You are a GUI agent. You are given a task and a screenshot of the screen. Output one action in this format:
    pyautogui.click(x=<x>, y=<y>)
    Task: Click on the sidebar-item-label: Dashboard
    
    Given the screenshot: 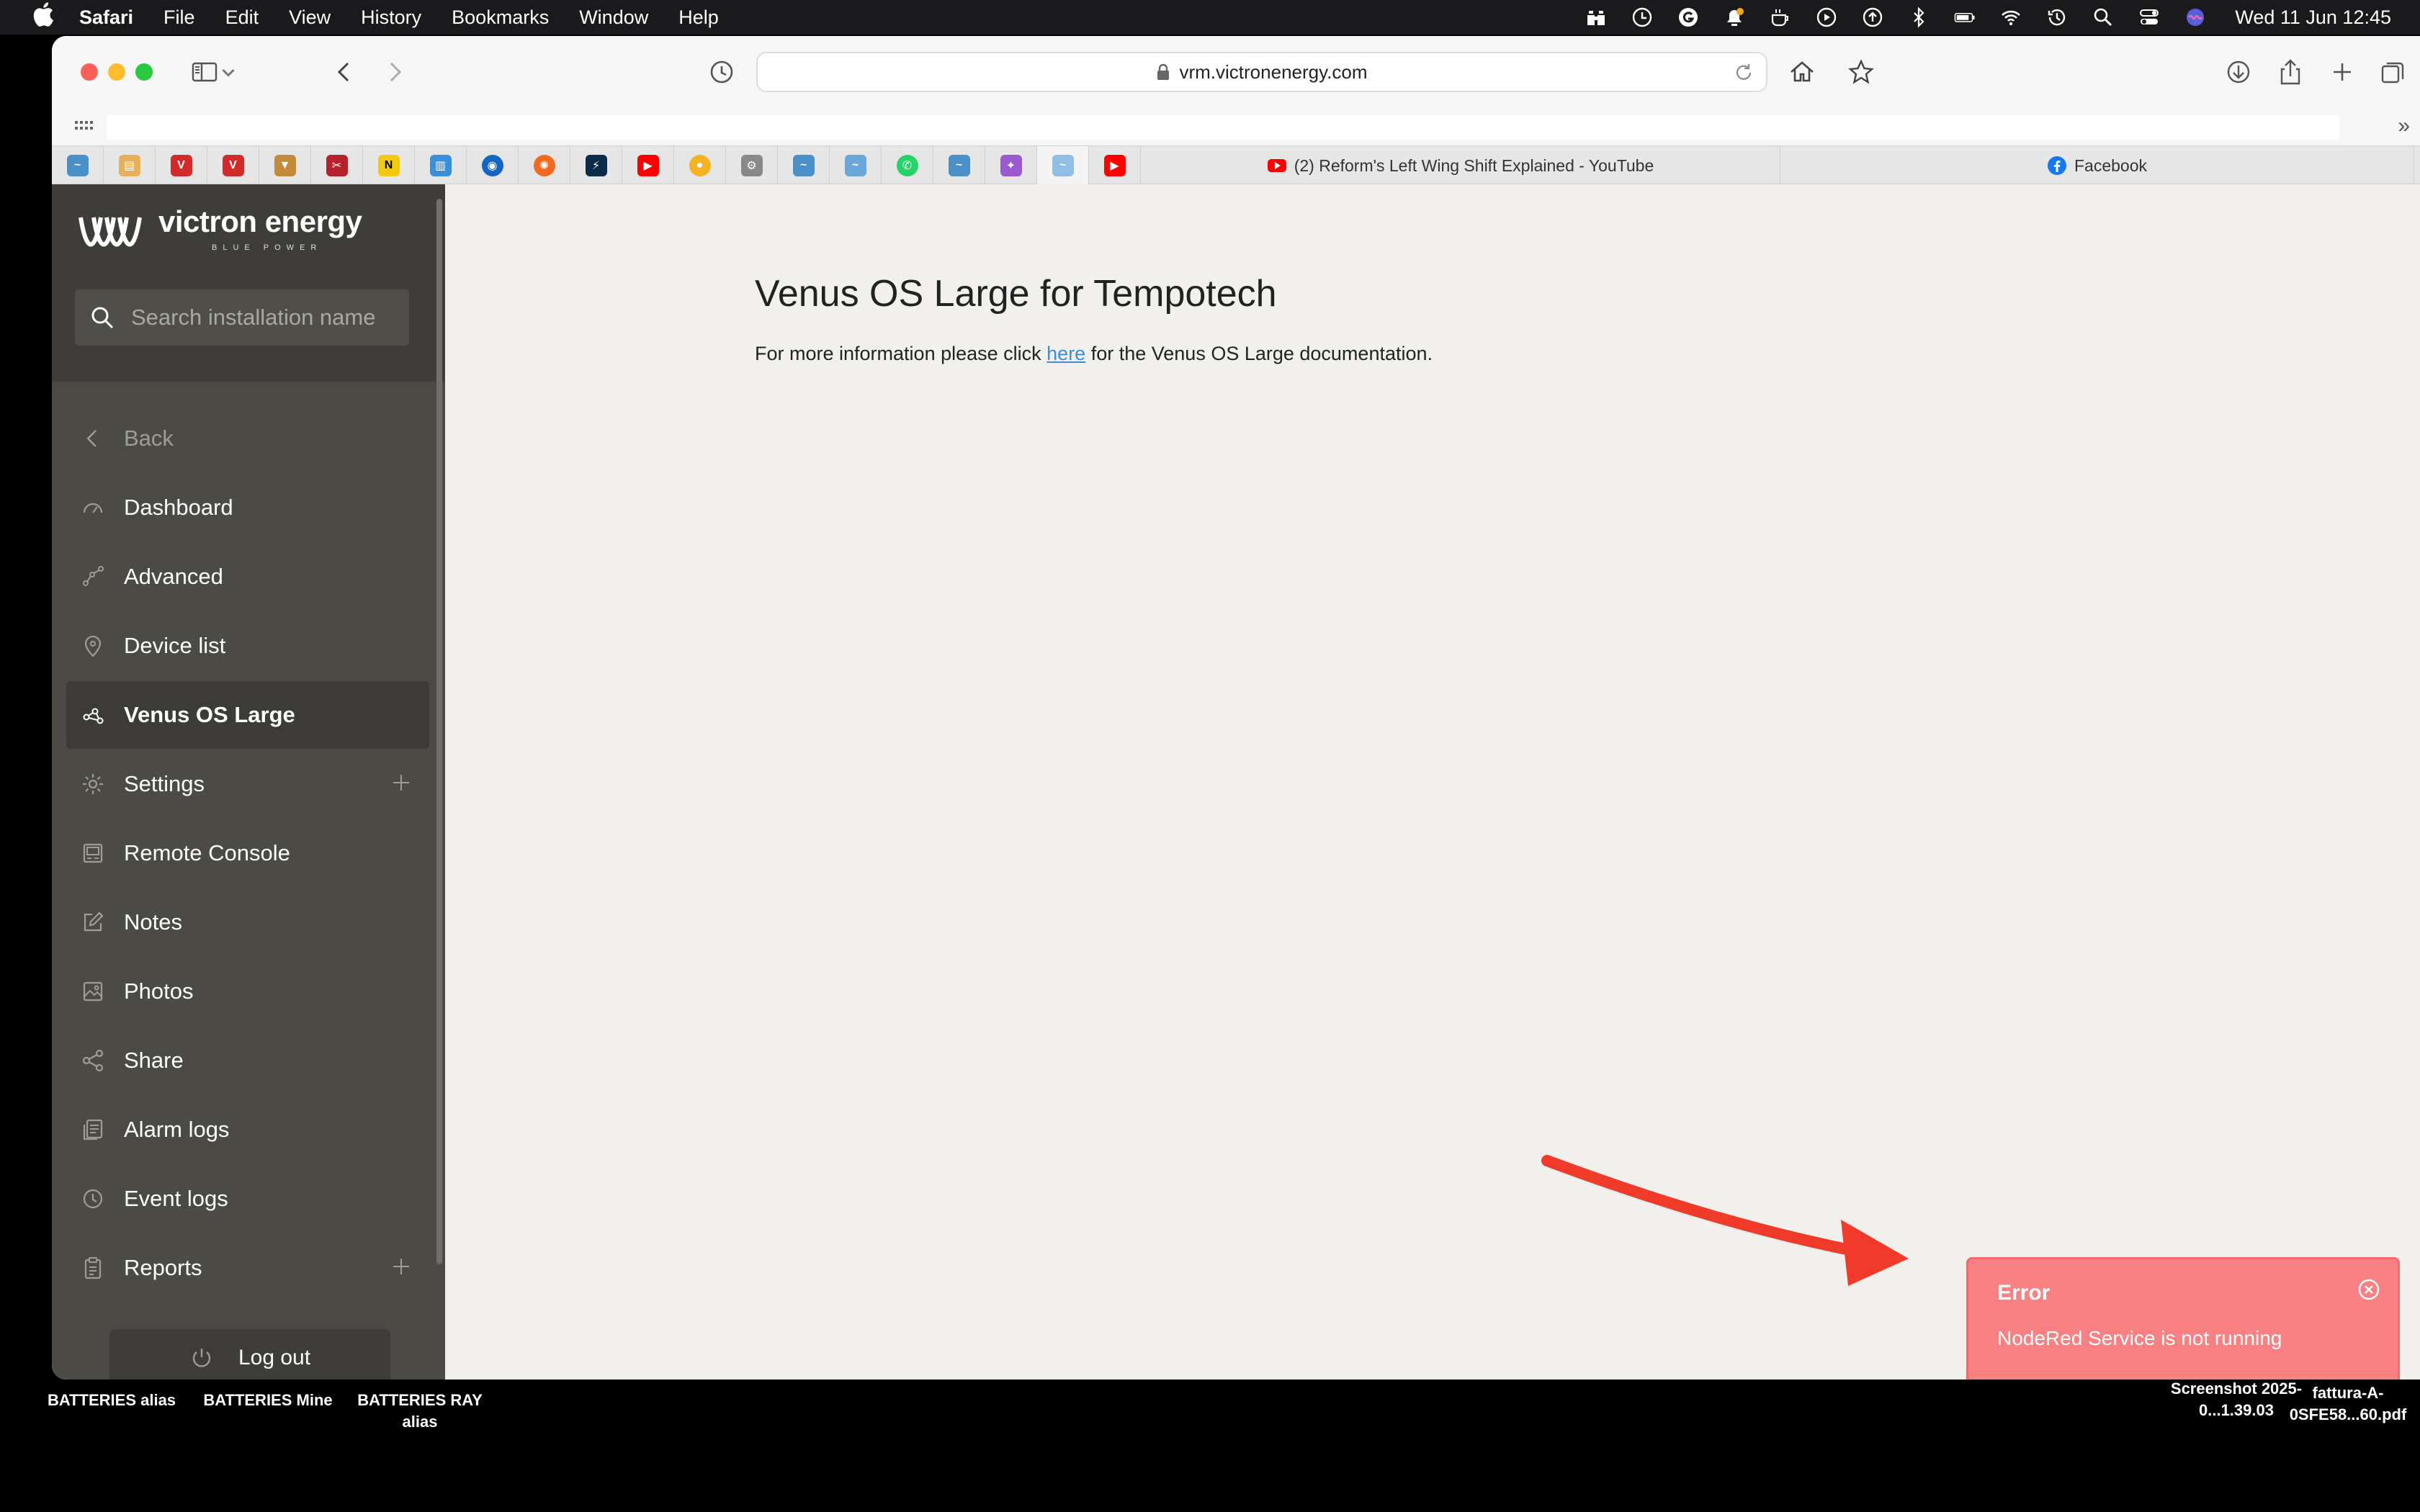 What is the action you would take?
    pyautogui.click(x=178, y=507)
    